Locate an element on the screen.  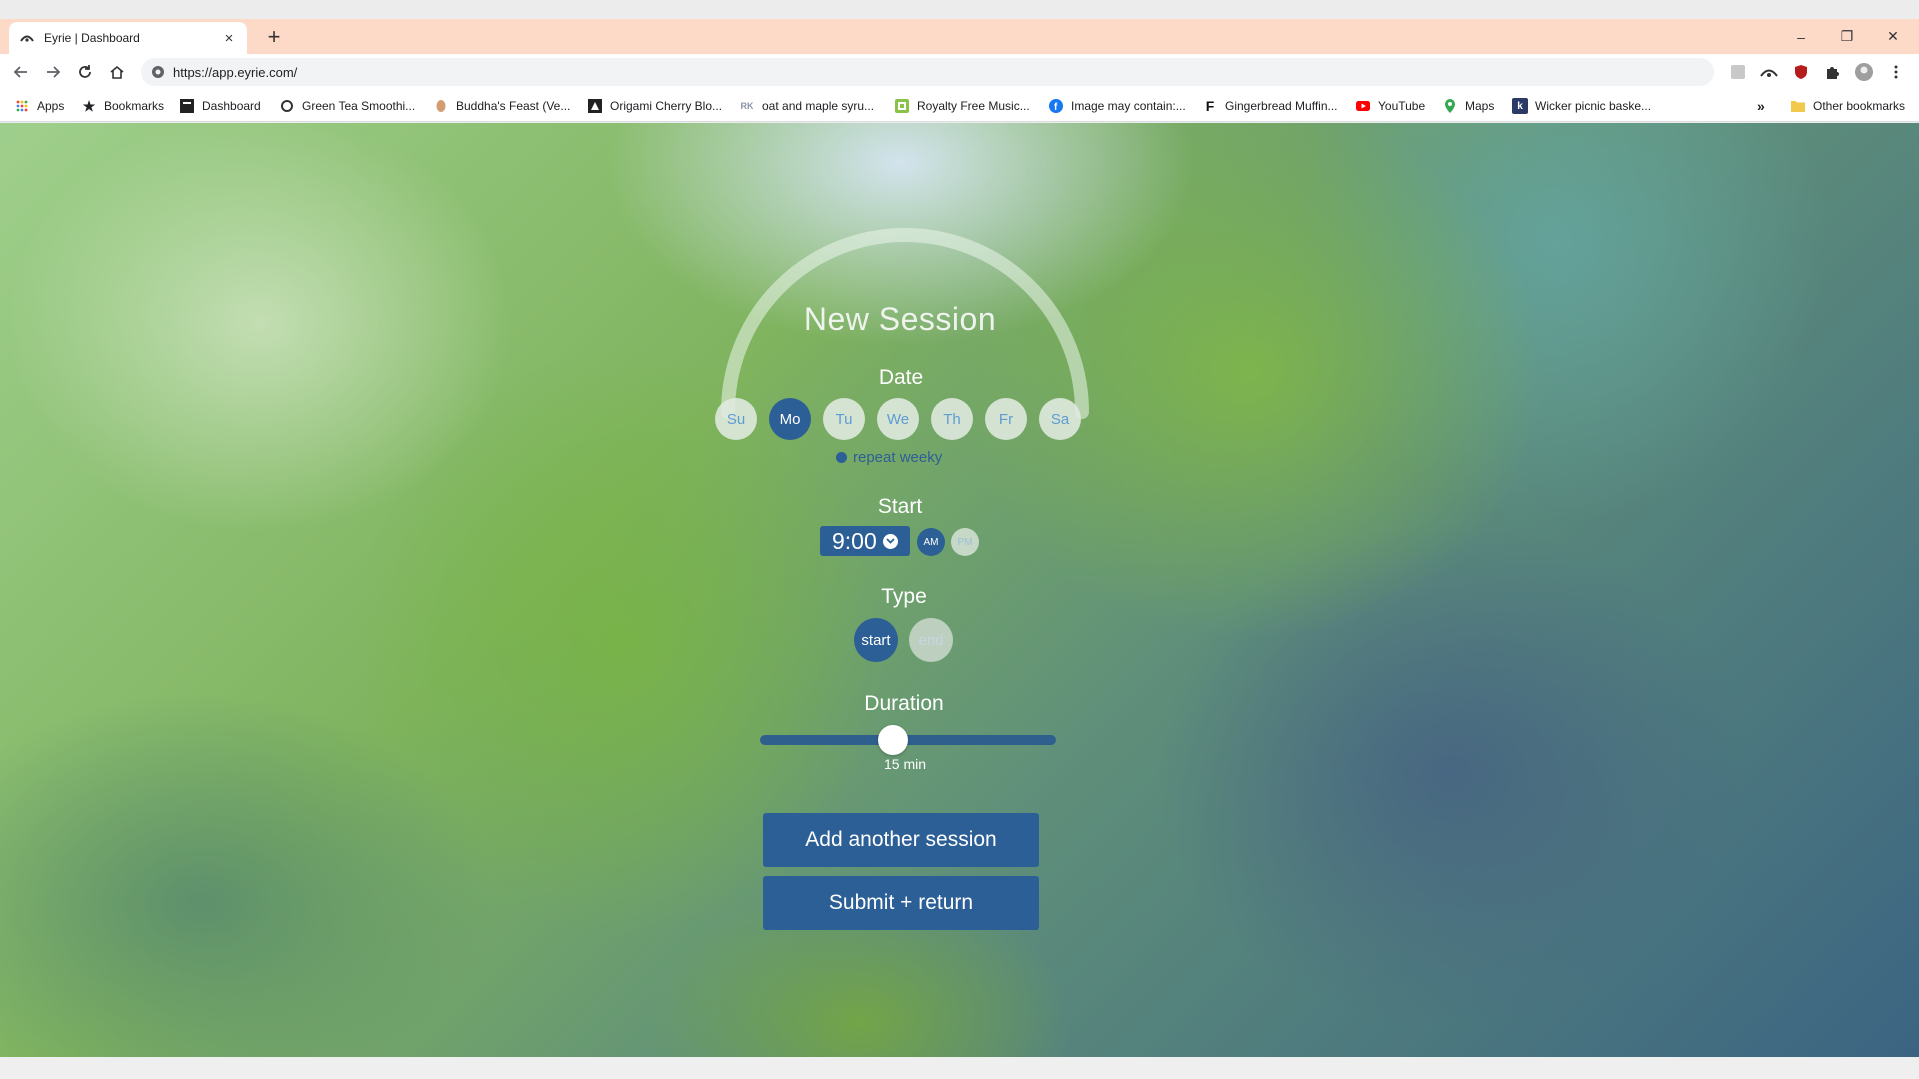
pm-toggle: PM is located at coordinates (965, 542).